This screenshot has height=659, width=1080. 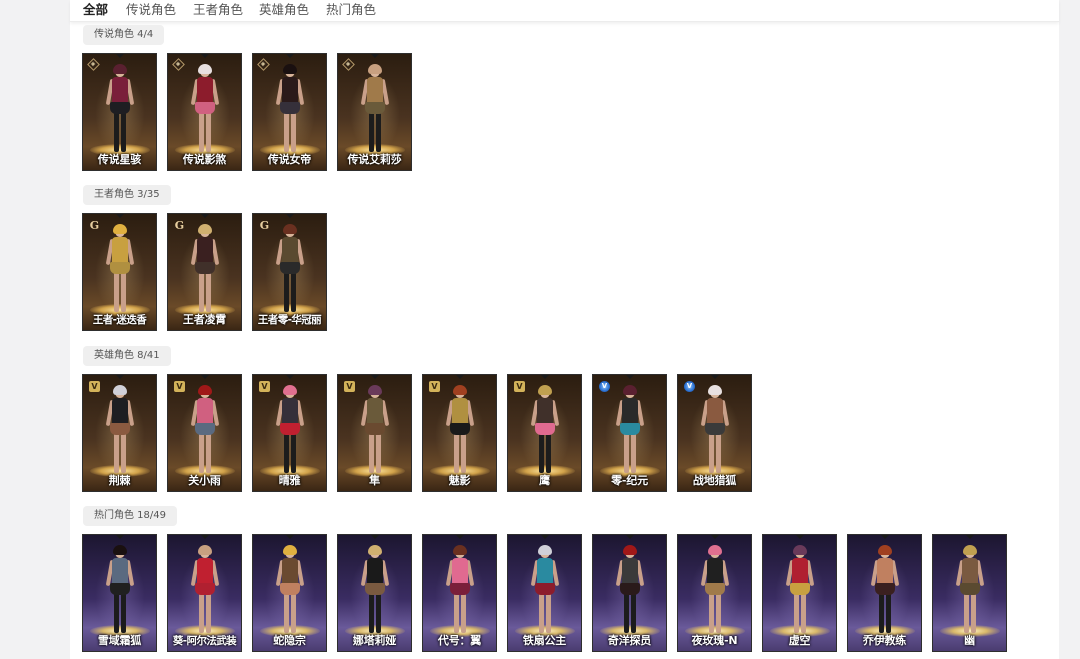 What do you see at coordinates (629, 593) in the screenshot?
I see `role-card: 奇洋探员` at bounding box center [629, 593].